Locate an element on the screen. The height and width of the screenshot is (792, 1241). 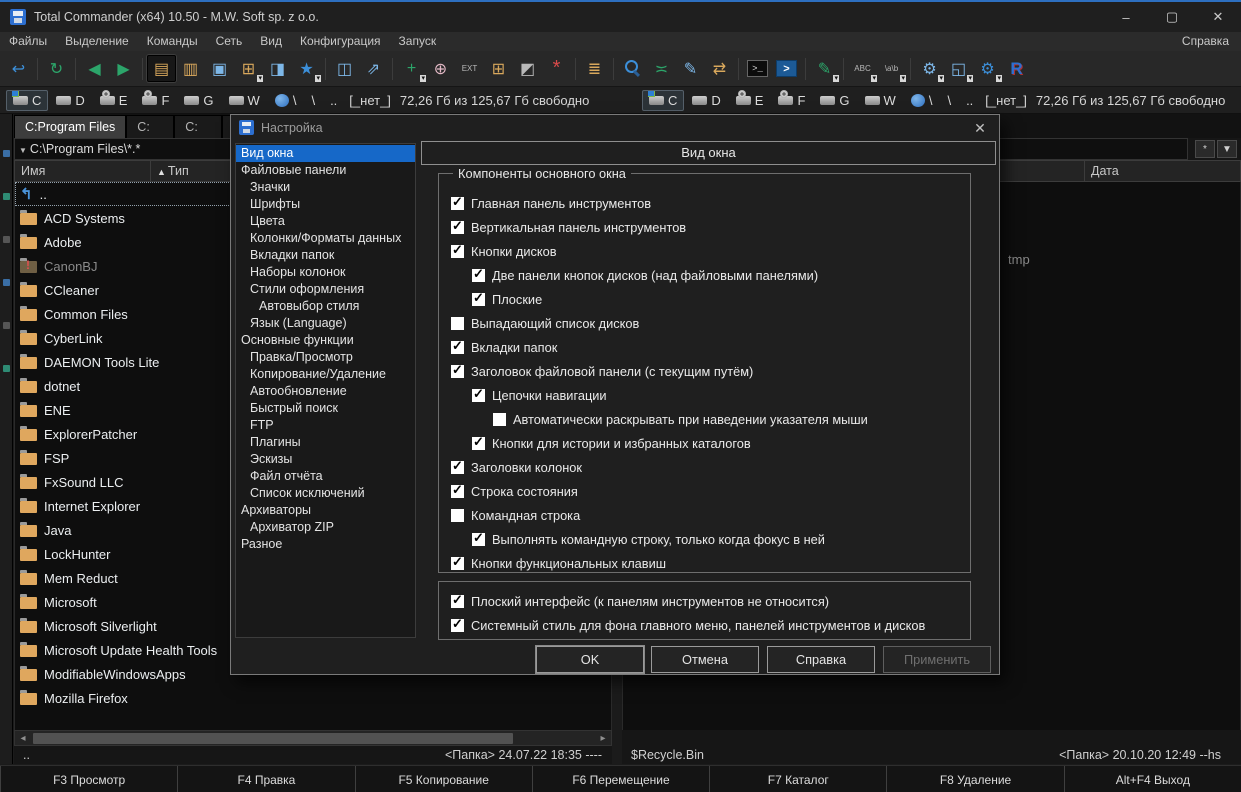
menu-item: Файлы is located at coordinates (28, 41).